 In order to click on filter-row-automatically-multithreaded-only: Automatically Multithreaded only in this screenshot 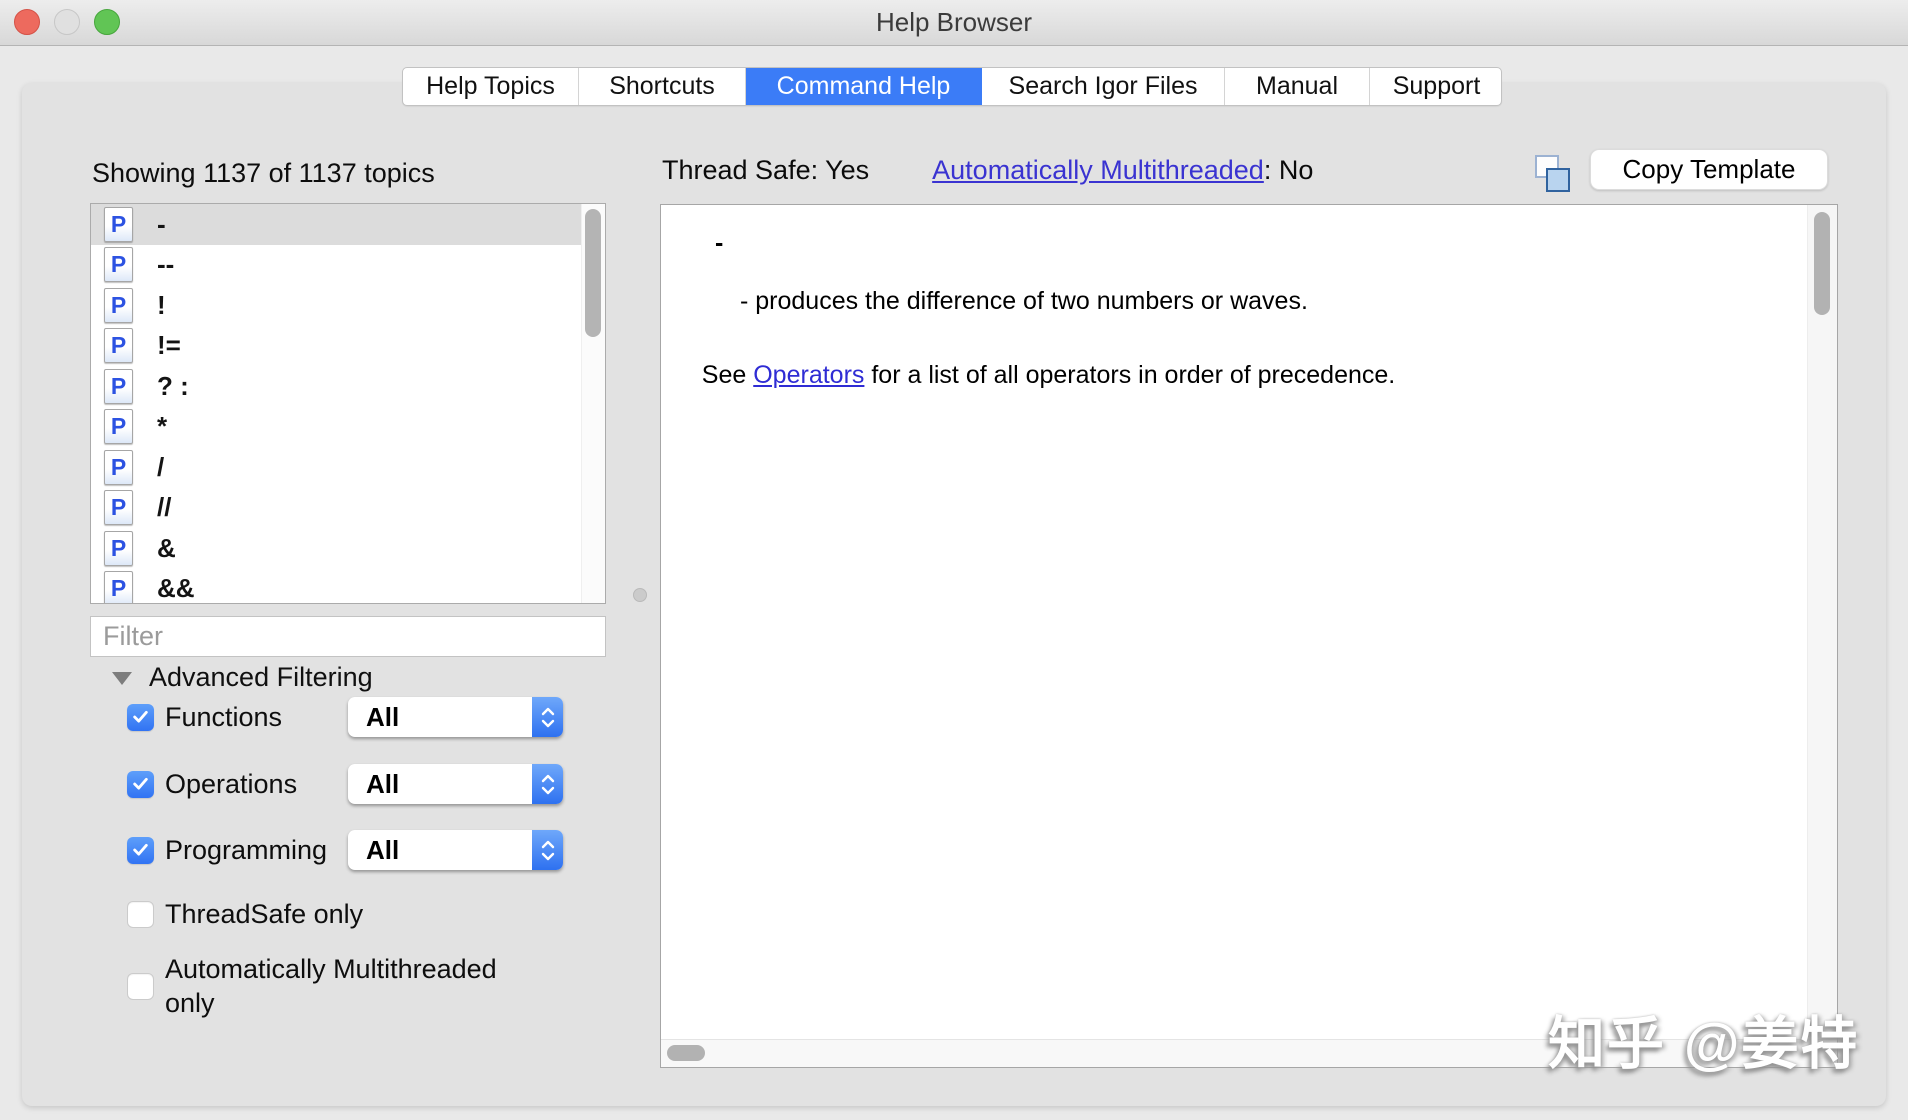, I will do `click(362, 986)`.